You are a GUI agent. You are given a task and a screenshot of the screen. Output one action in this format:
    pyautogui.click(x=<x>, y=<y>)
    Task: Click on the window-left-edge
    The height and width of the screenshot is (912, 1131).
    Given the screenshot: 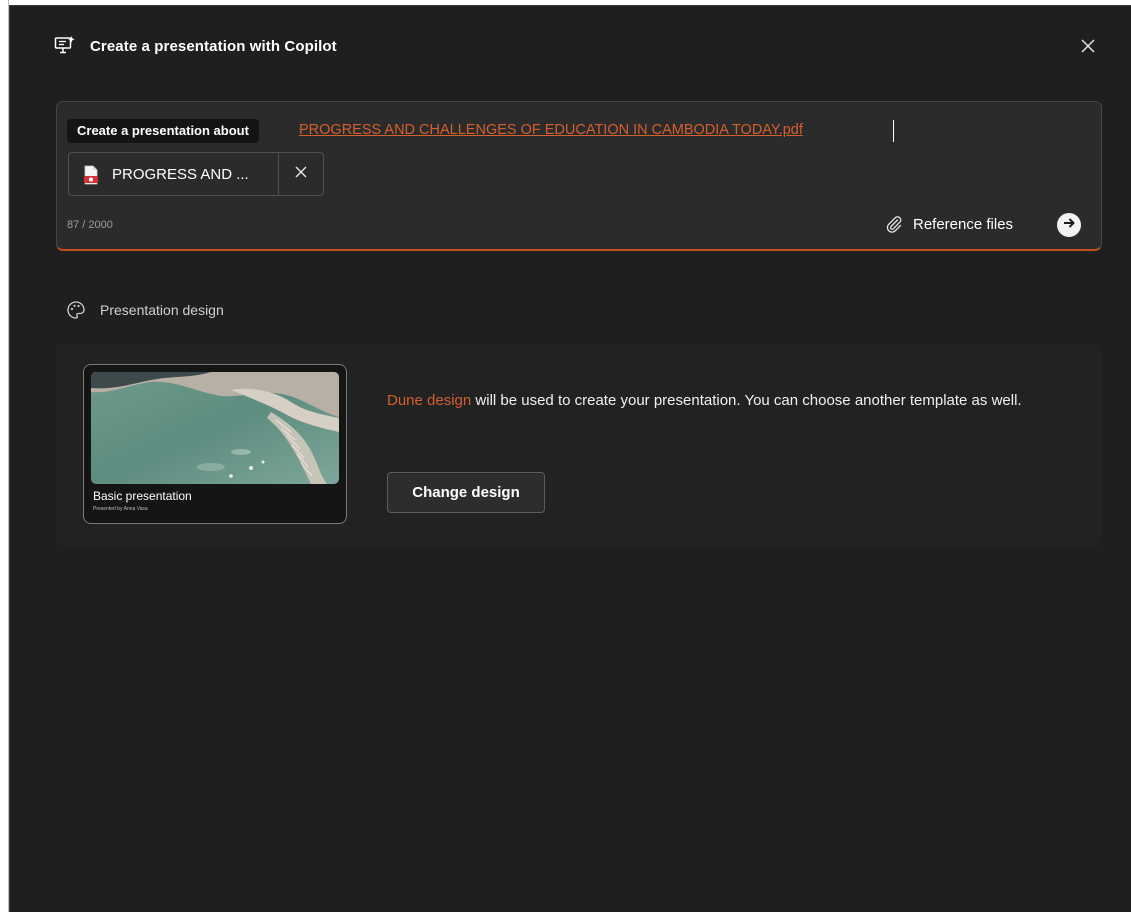 What is the action you would take?
    pyautogui.click(x=4, y=456)
    